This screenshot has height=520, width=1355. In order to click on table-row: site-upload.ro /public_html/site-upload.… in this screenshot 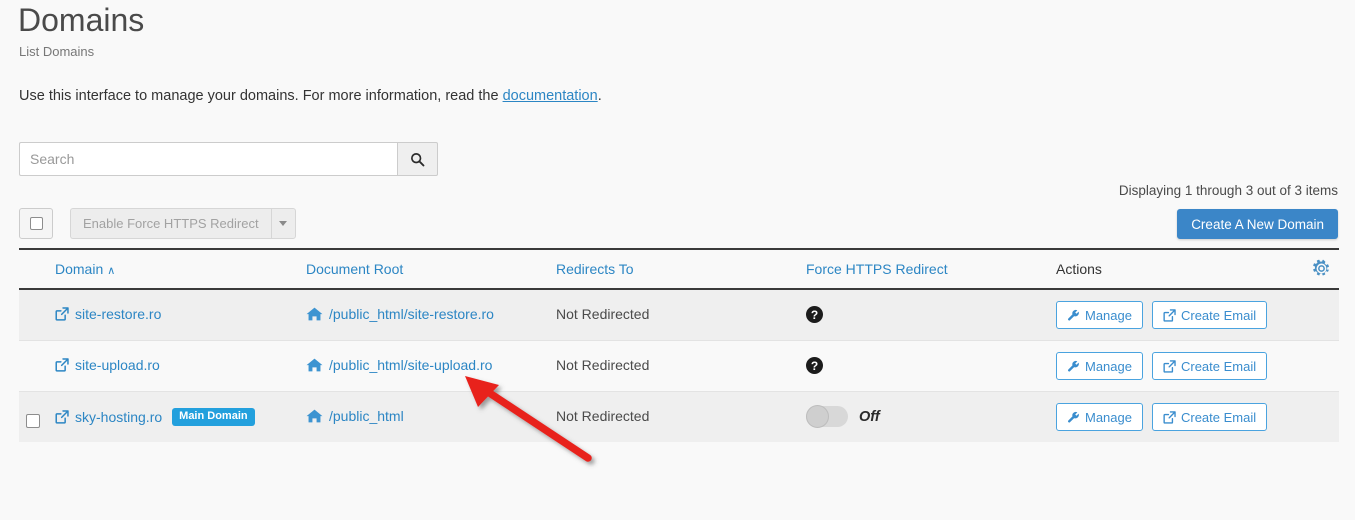, I will do `click(679, 366)`.